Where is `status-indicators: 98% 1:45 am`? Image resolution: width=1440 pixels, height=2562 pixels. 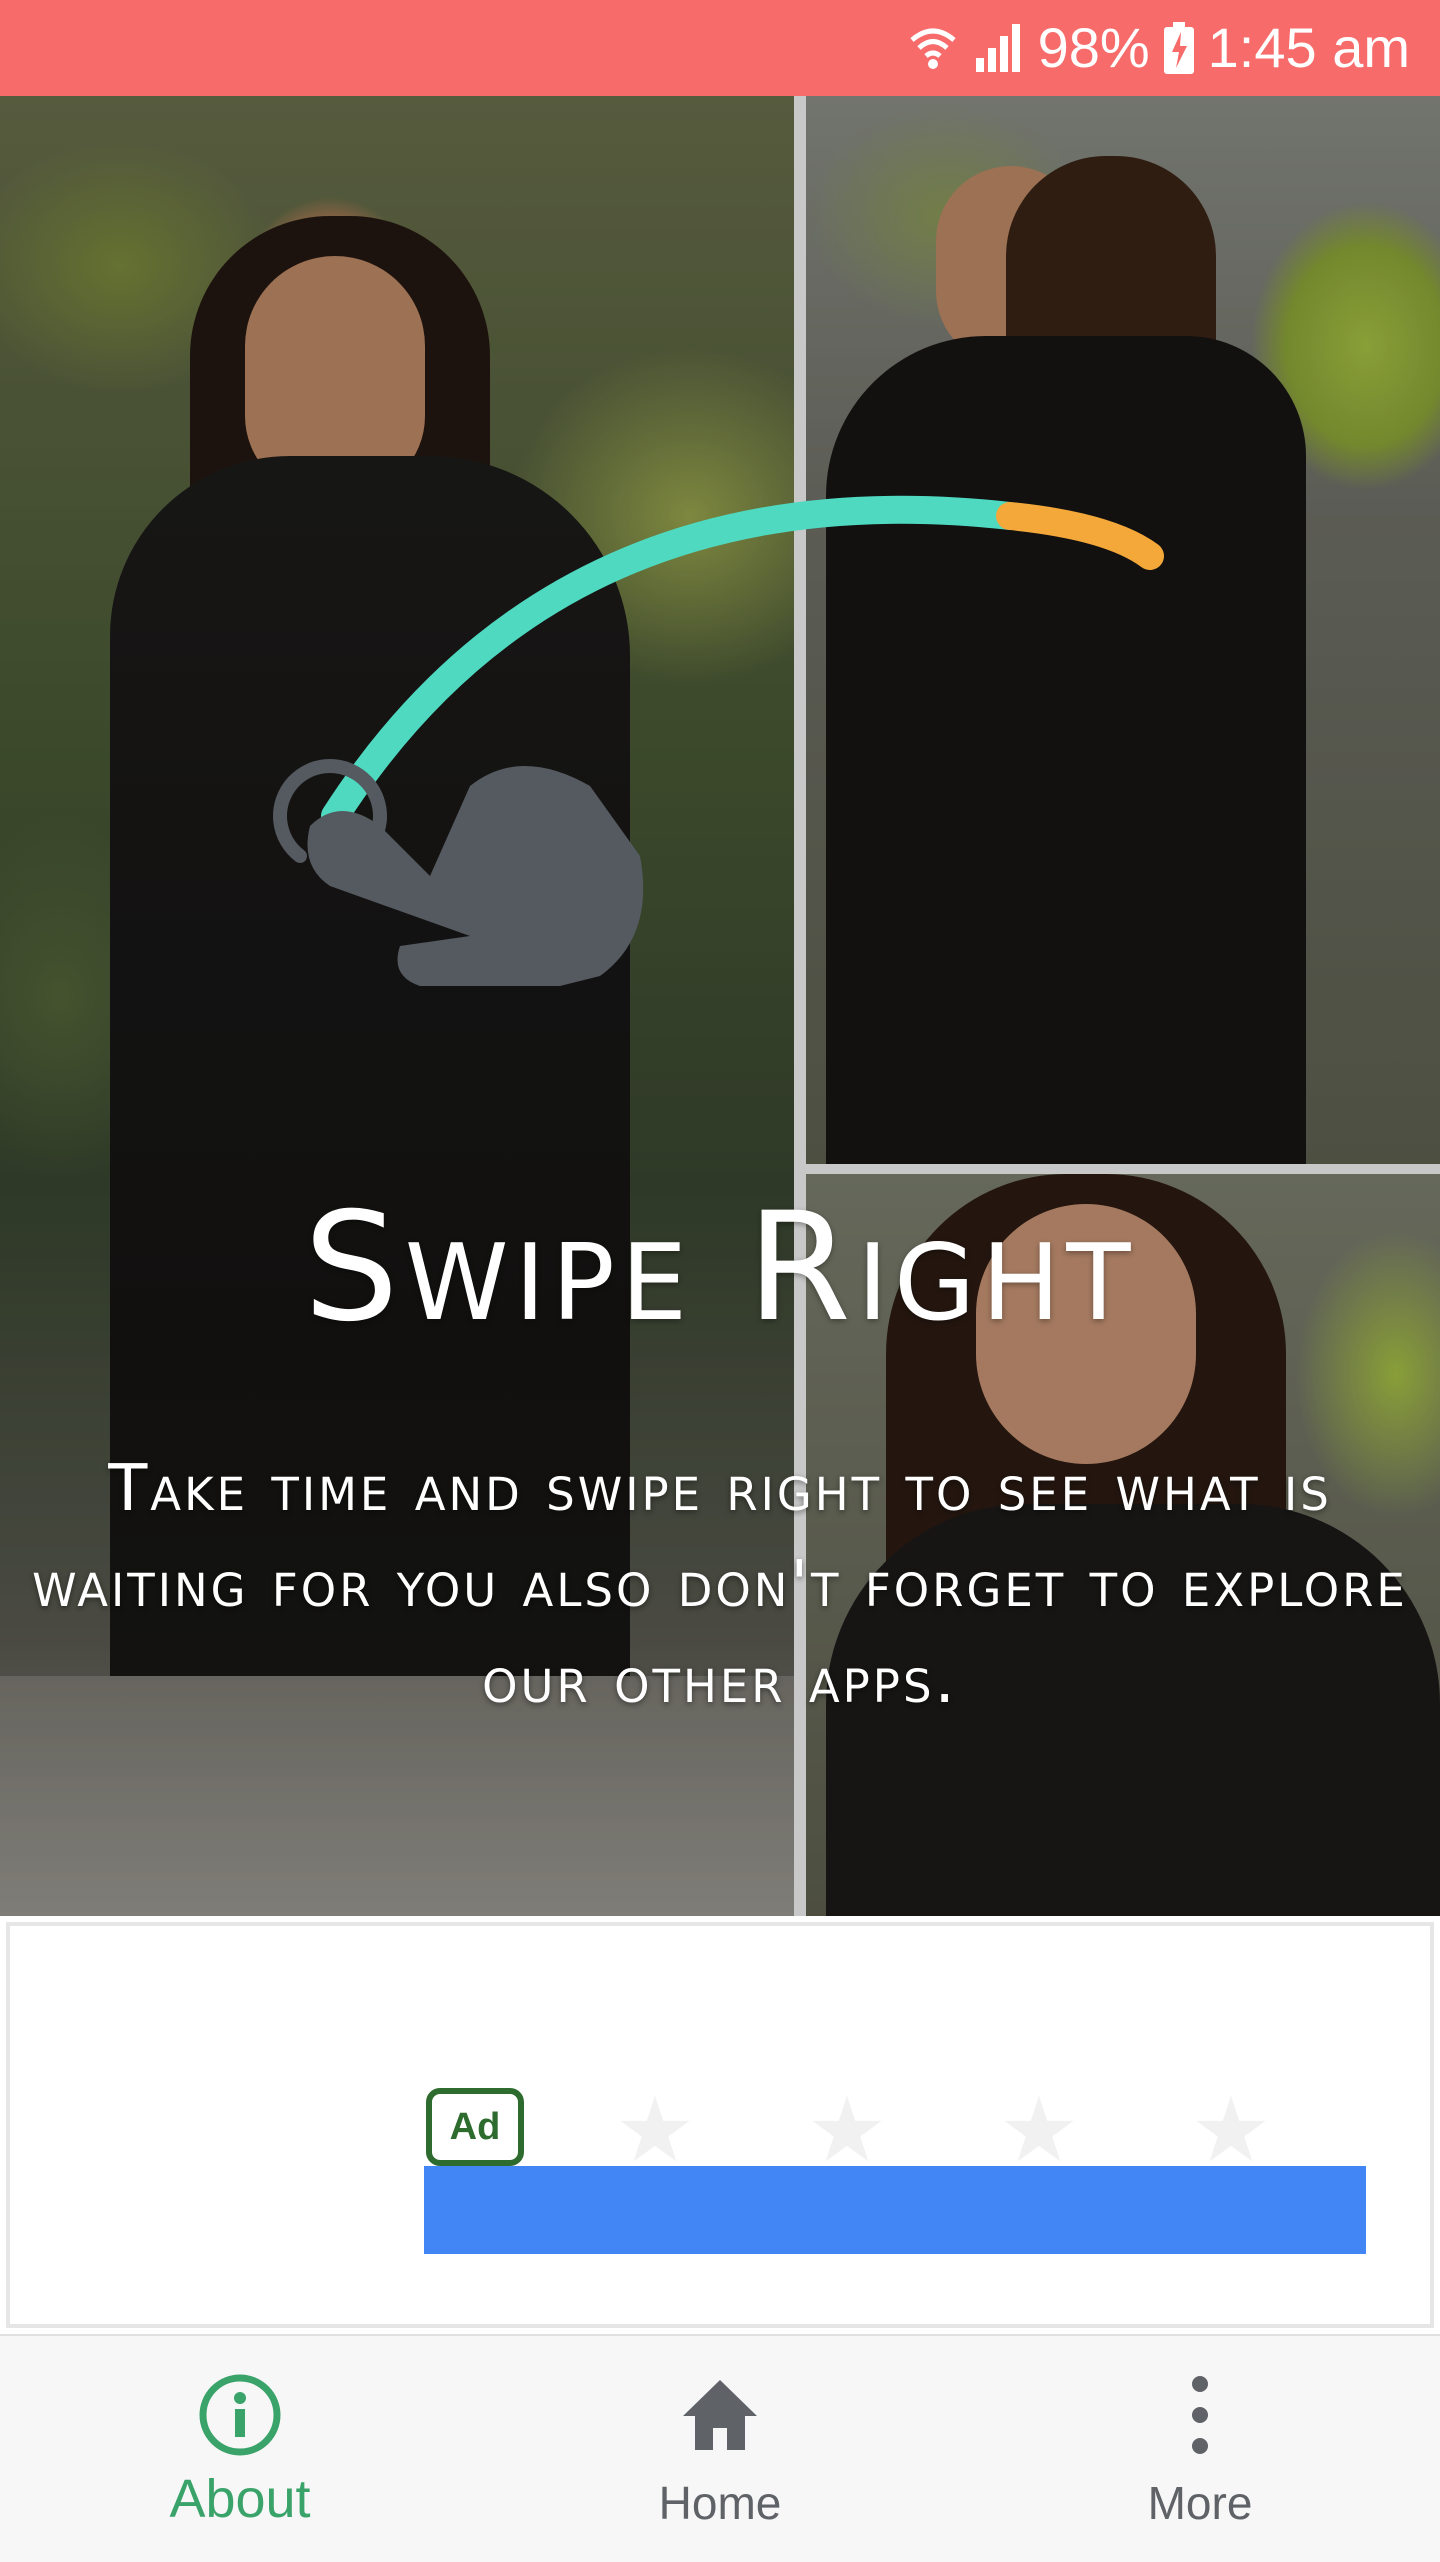
status-indicators: 98% 1:45 am is located at coordinates (1159, 48).